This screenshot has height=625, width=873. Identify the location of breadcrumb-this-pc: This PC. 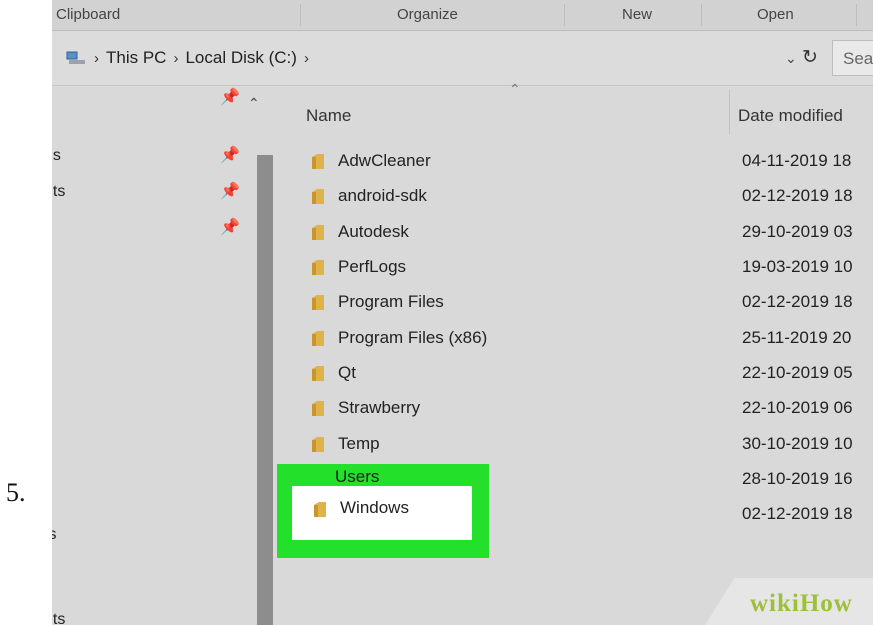
(136, 58).